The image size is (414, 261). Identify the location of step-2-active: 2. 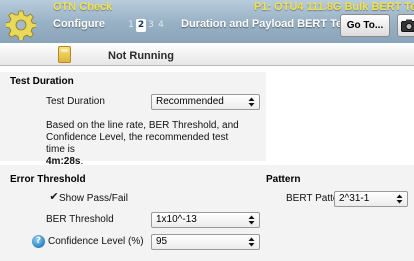
(141, 25).